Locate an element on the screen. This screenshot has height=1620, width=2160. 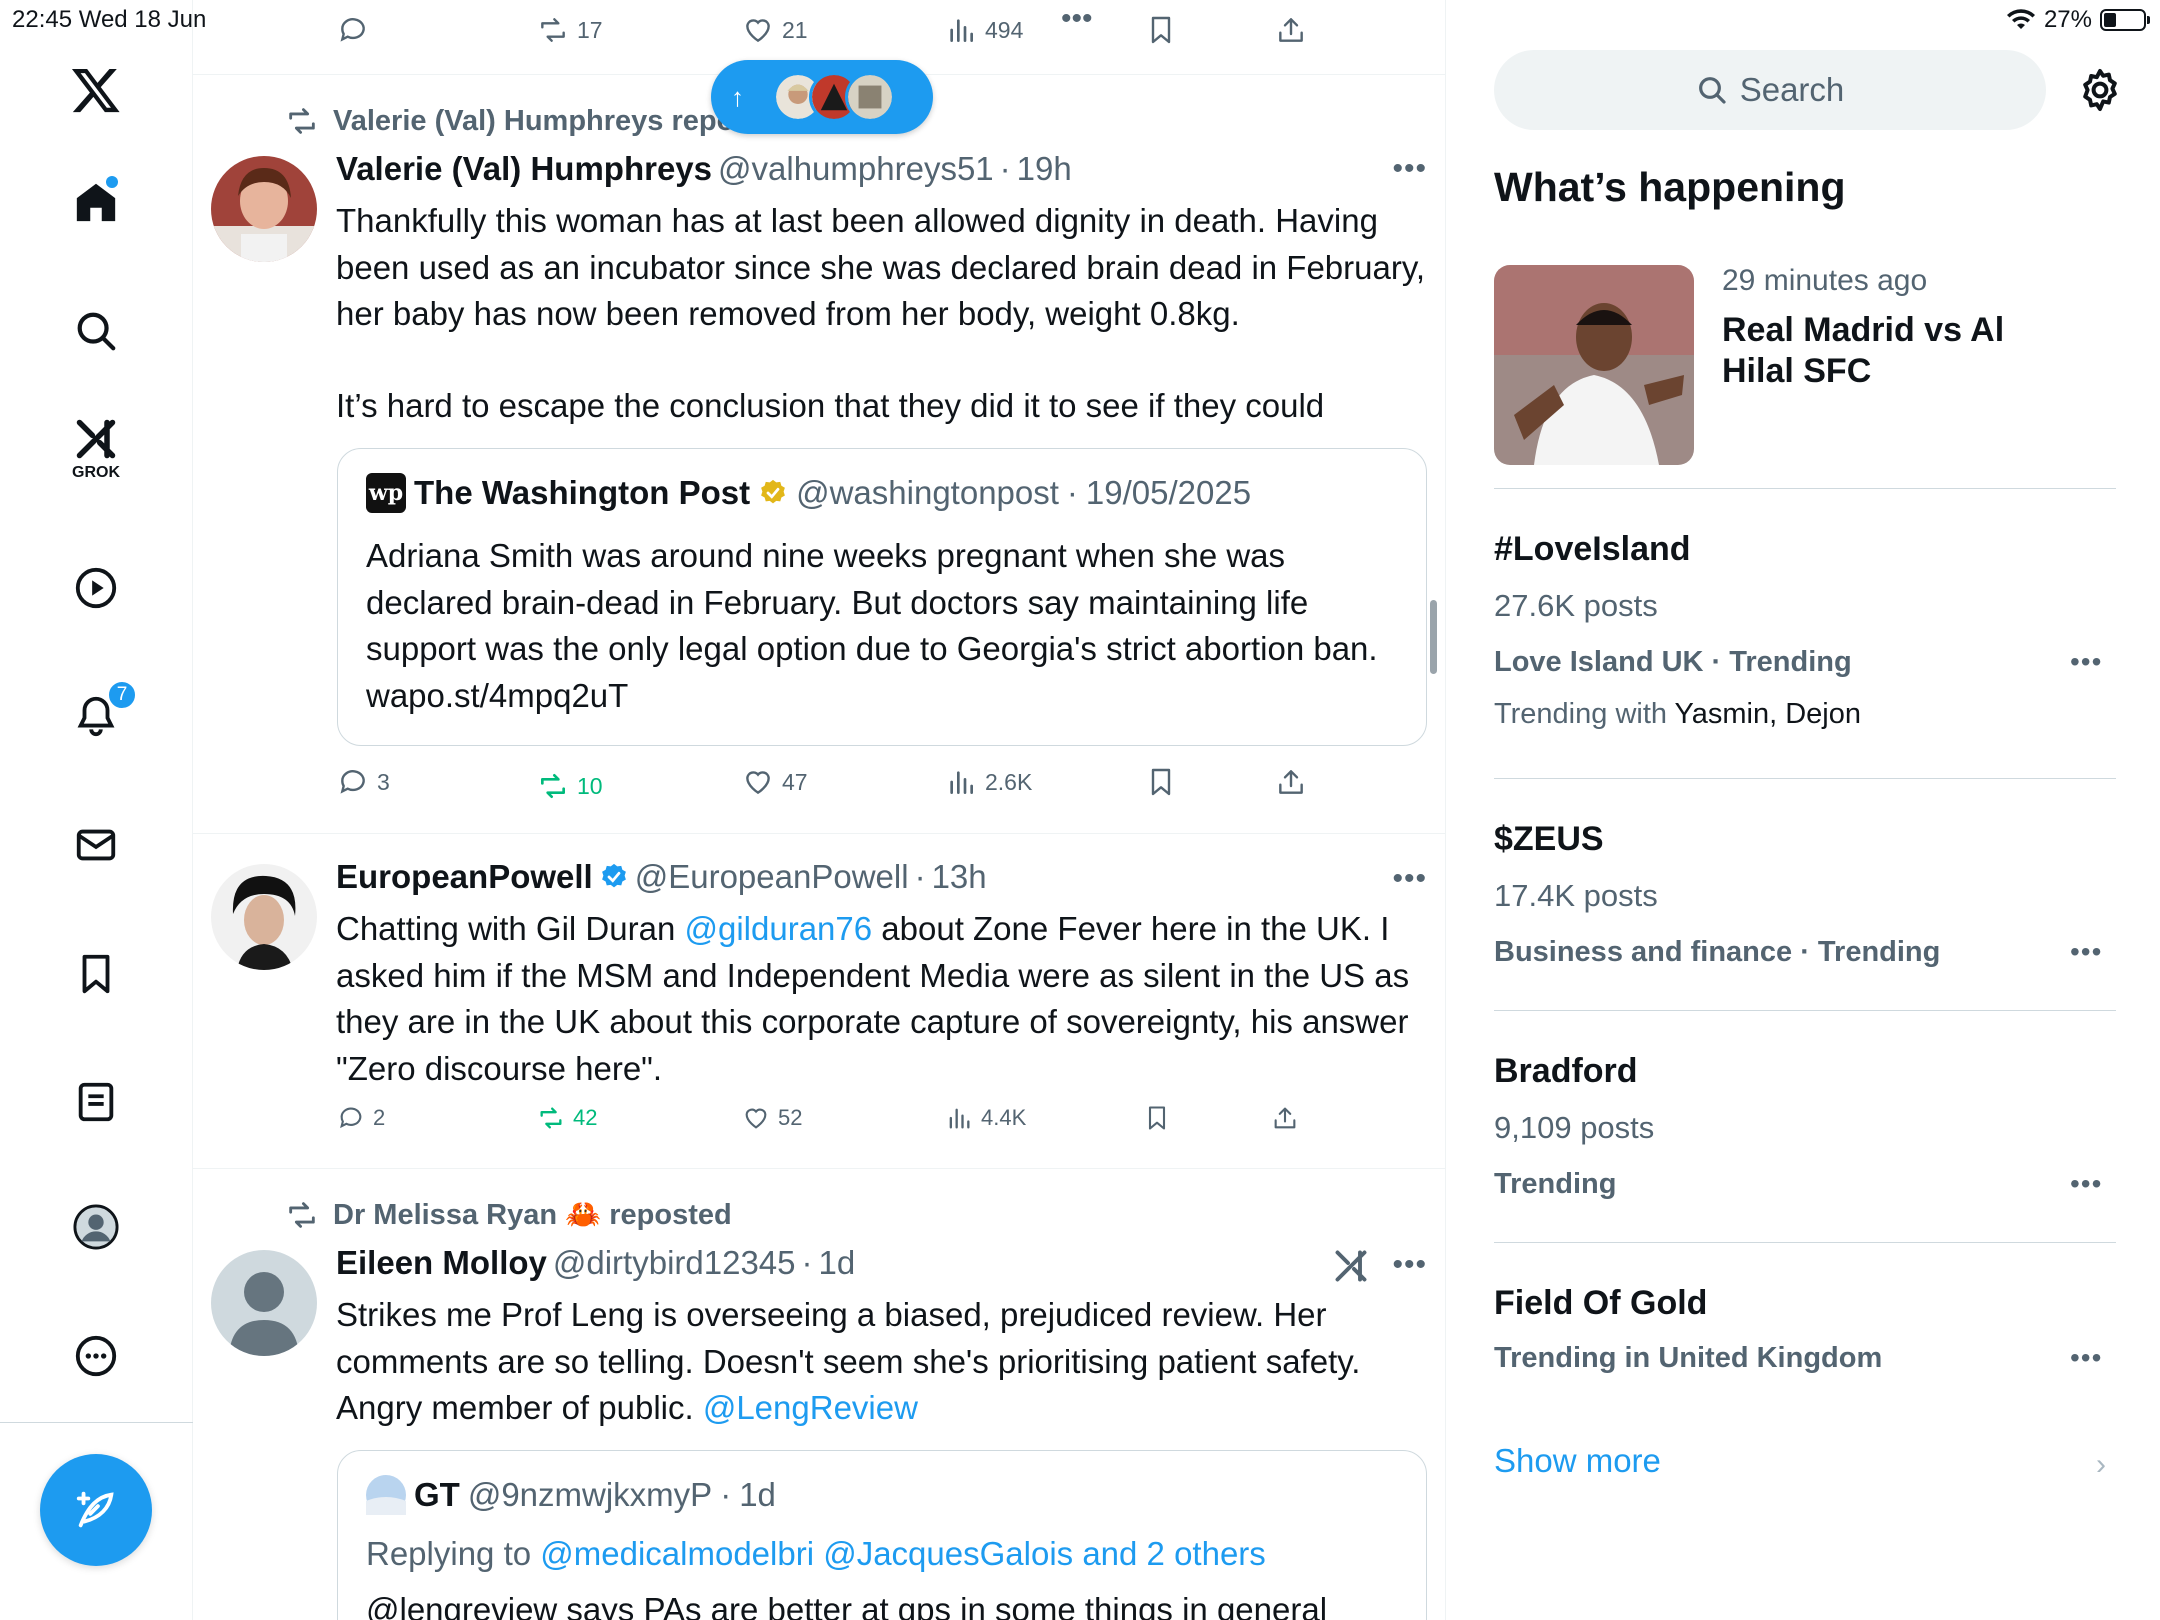
repost-button: 10 is located at coordinates (570, 786).